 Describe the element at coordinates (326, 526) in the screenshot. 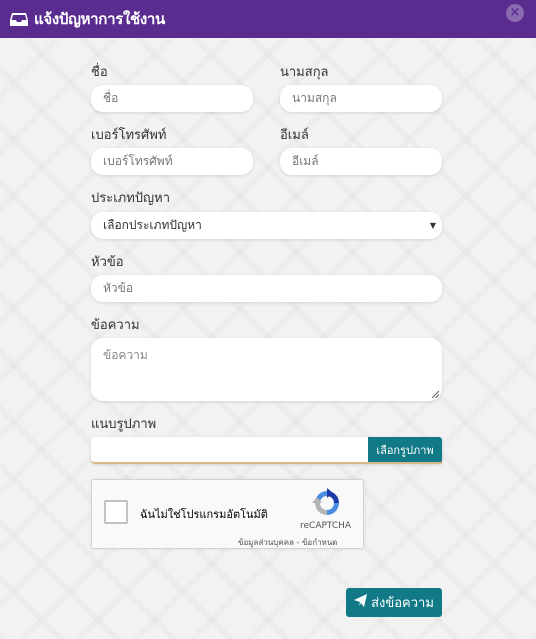

I see `recaptcha-brand: reCAPTCHA` at that location.